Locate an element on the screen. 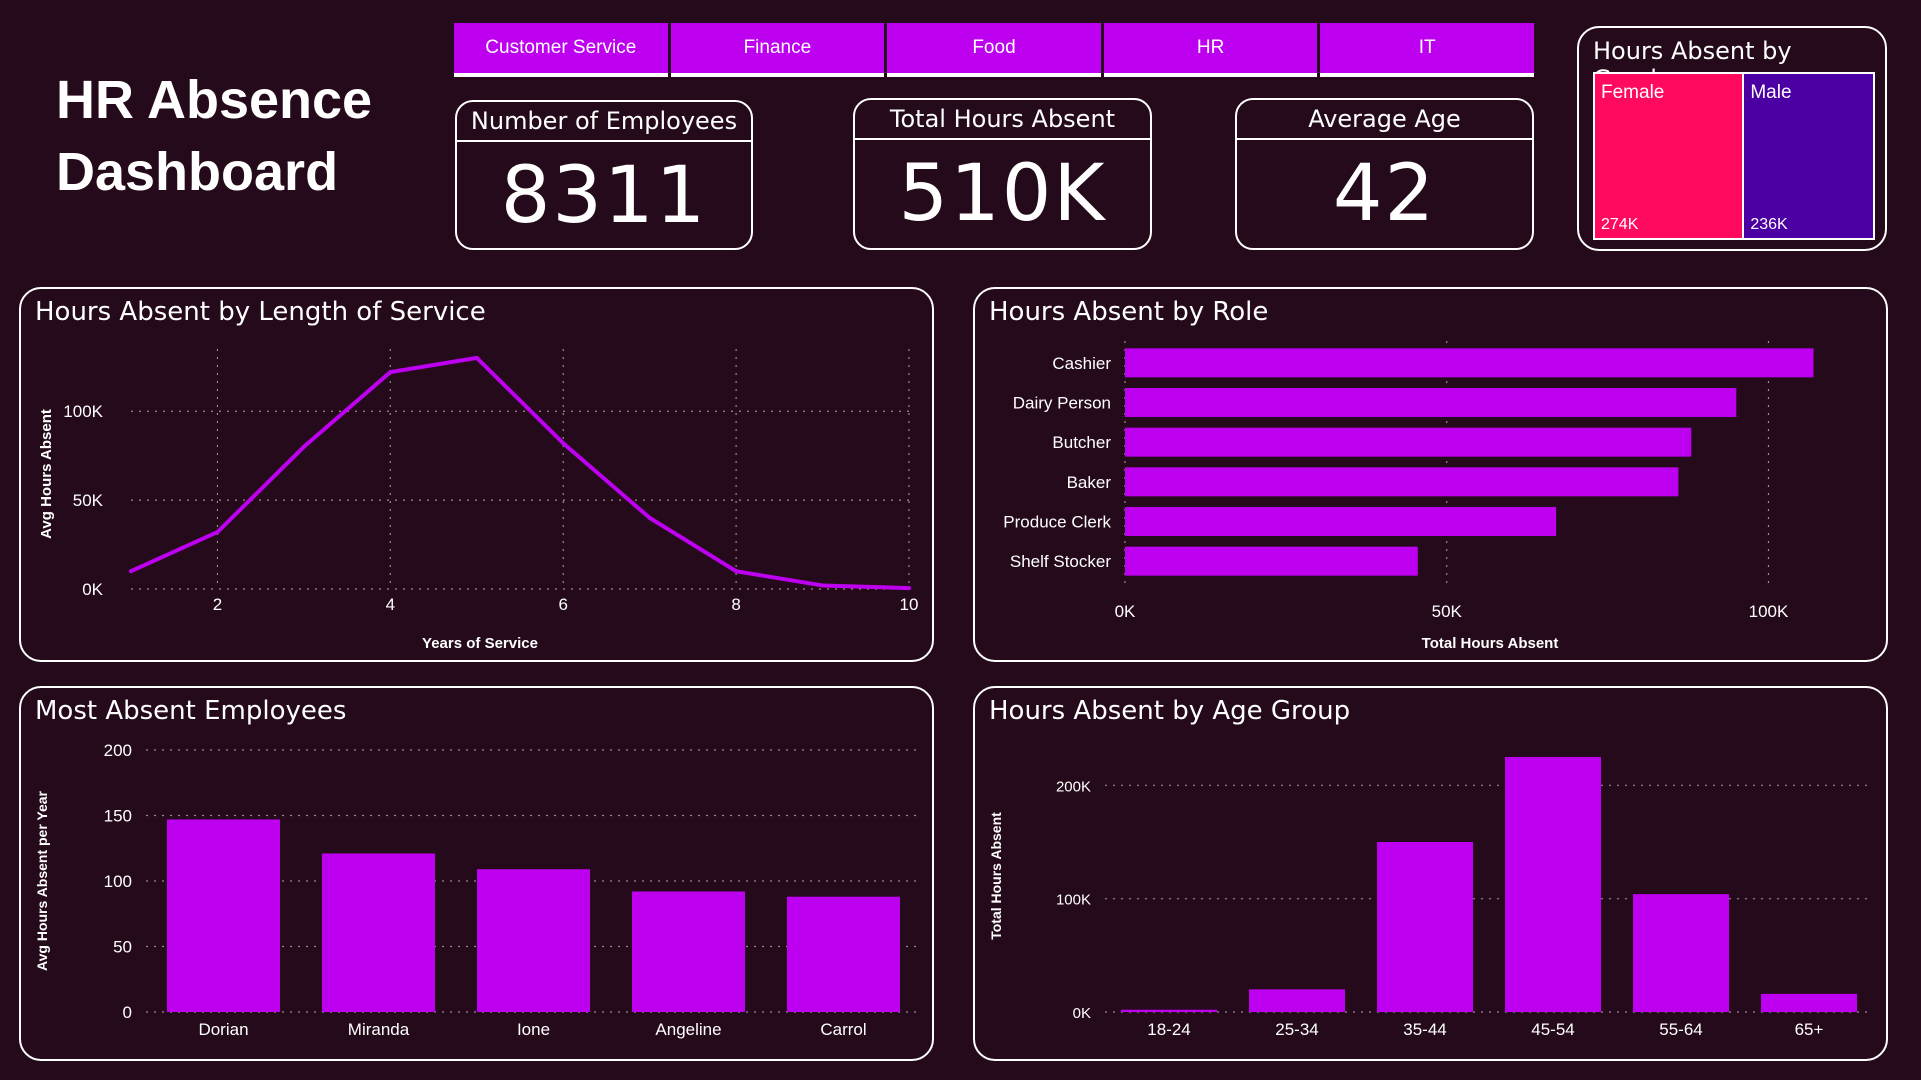  x-tick-label: 45-54 is located at coordinates (1552, 1029).